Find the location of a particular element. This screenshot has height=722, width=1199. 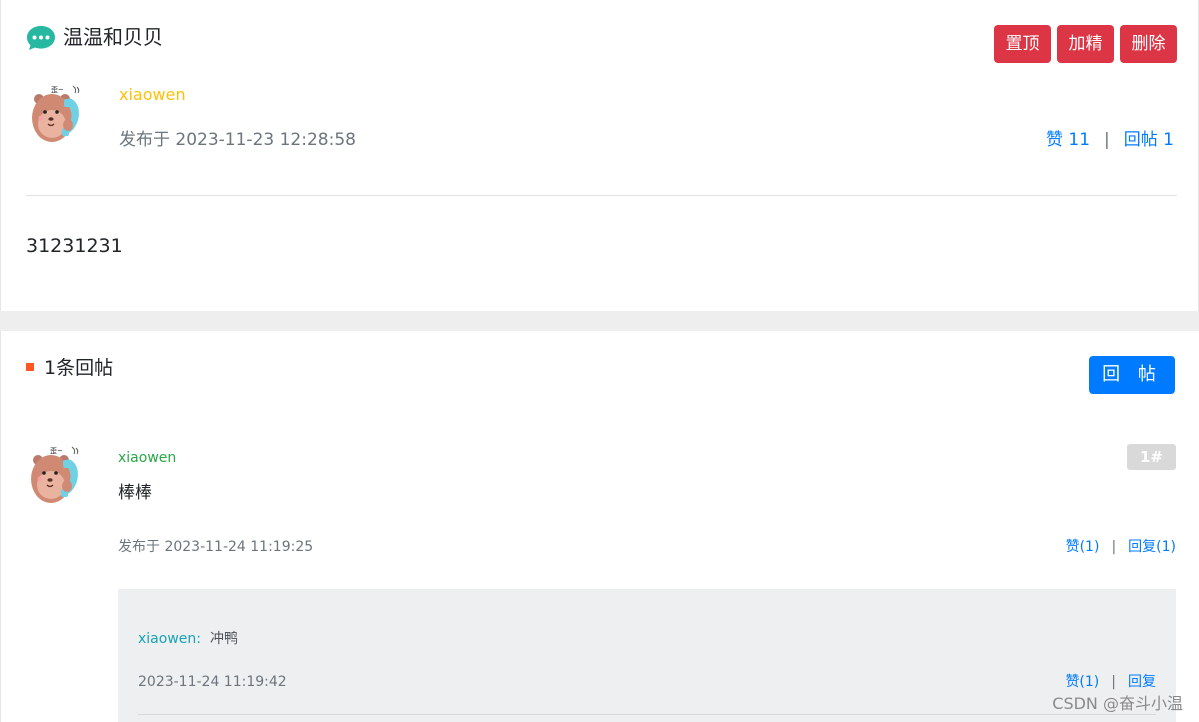

comment-author-name: xiaowen is located at coordinates (167, 639).